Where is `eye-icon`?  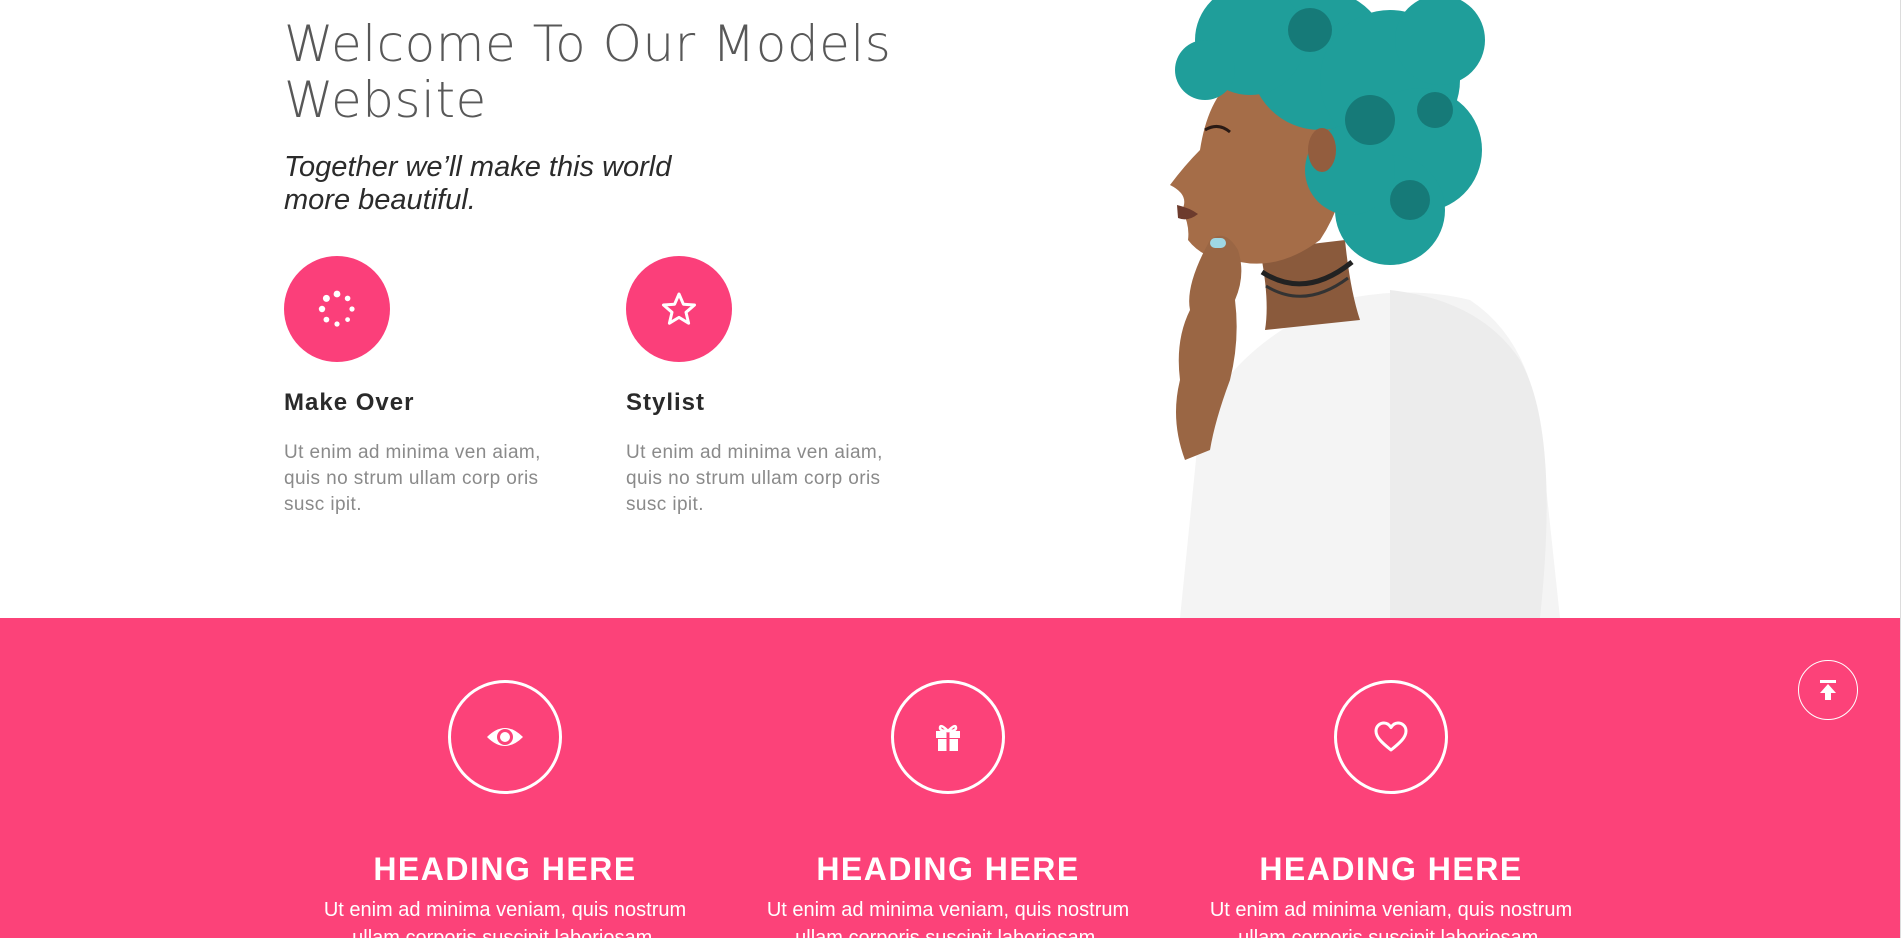 eye-icon is located at coordinates (505, 737).